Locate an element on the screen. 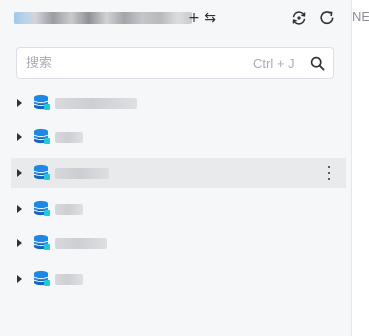 This screenshot has height=336, width=369. search-button is located at coordinates (317, 63).